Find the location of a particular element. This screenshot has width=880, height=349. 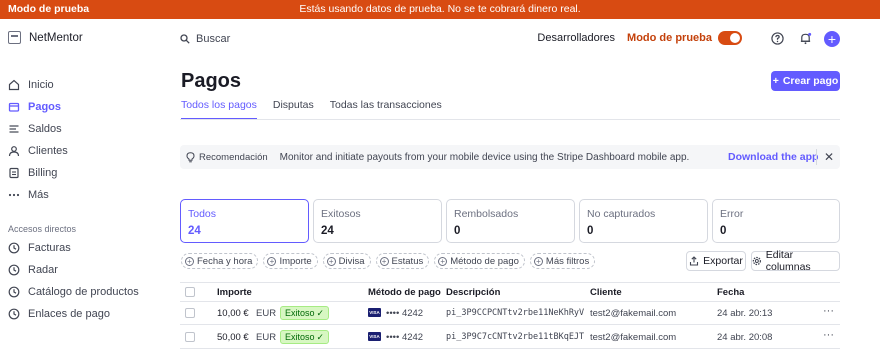

status-card-exitosos: Exitosos 24 is located at coordinates (377, 221).